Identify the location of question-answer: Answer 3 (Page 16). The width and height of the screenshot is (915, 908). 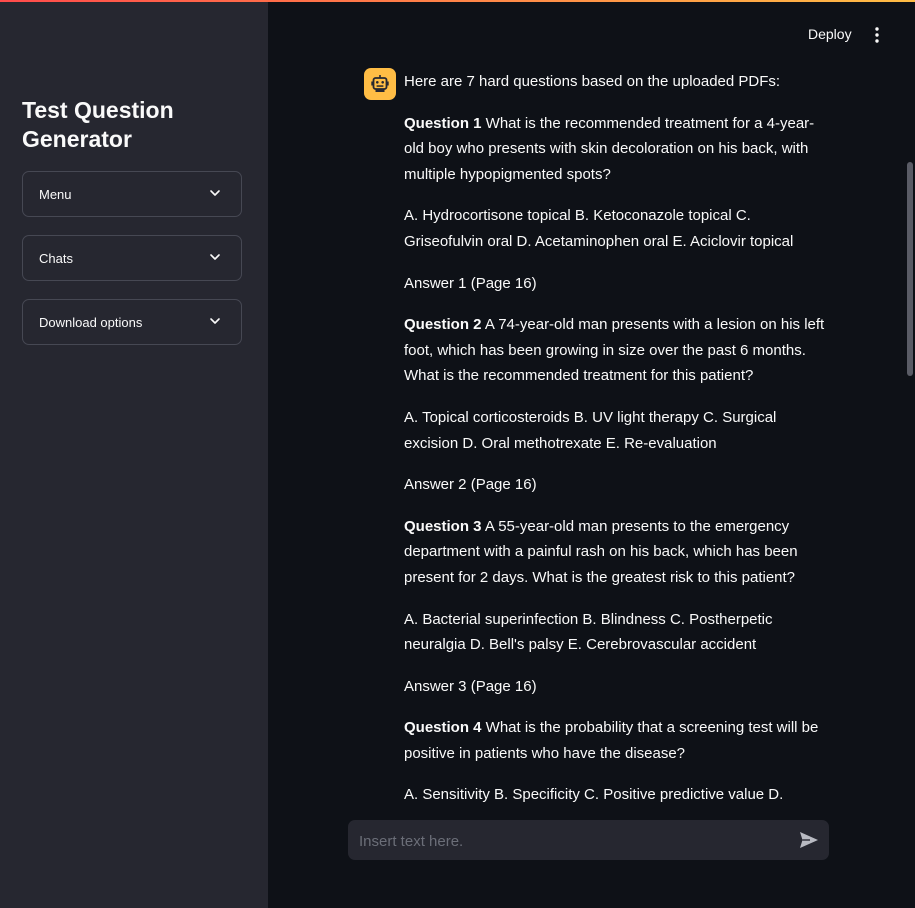
(470, 686).